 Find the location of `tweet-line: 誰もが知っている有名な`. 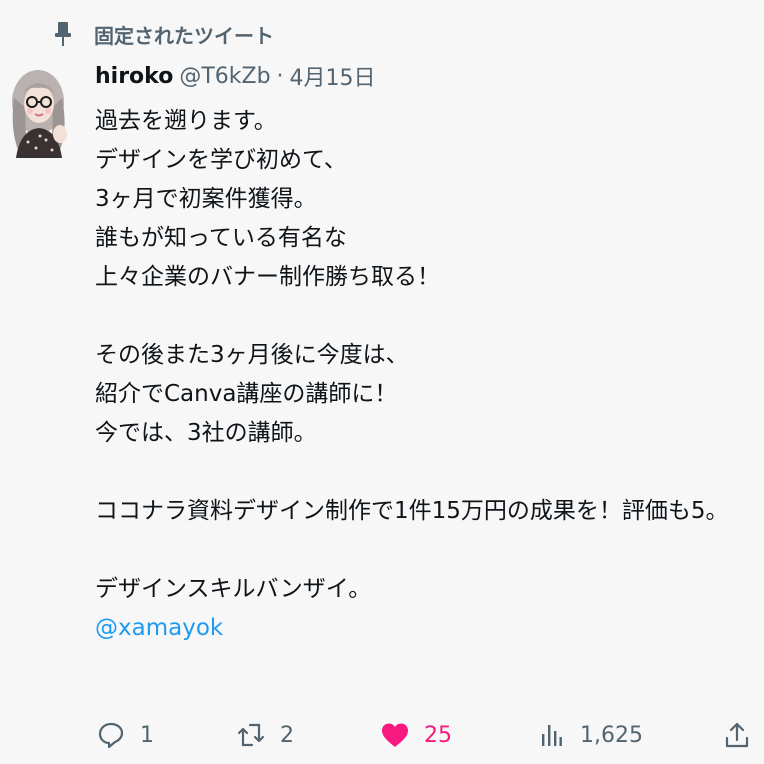

tweet-line: 誰もが知っている有名な is located at coordinates (221, 238).